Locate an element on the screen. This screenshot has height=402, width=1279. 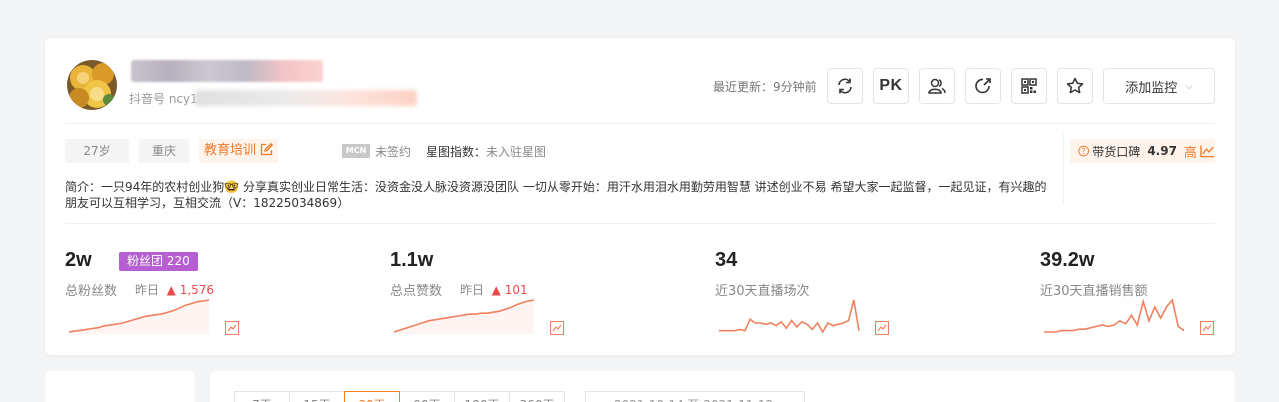
add-monitor-button: 添加监控 ⌵ is located at coordinates (1159, 86).